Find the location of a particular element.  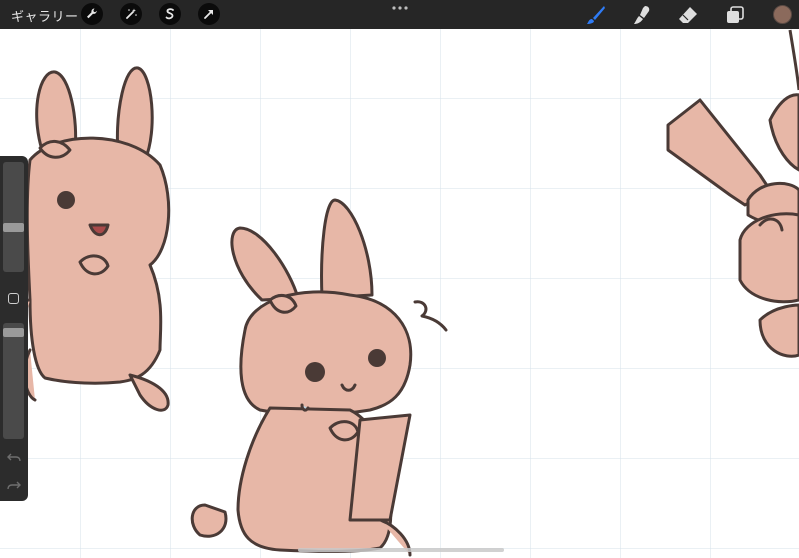

brush-size-slider is located at coordinates (13, 217).